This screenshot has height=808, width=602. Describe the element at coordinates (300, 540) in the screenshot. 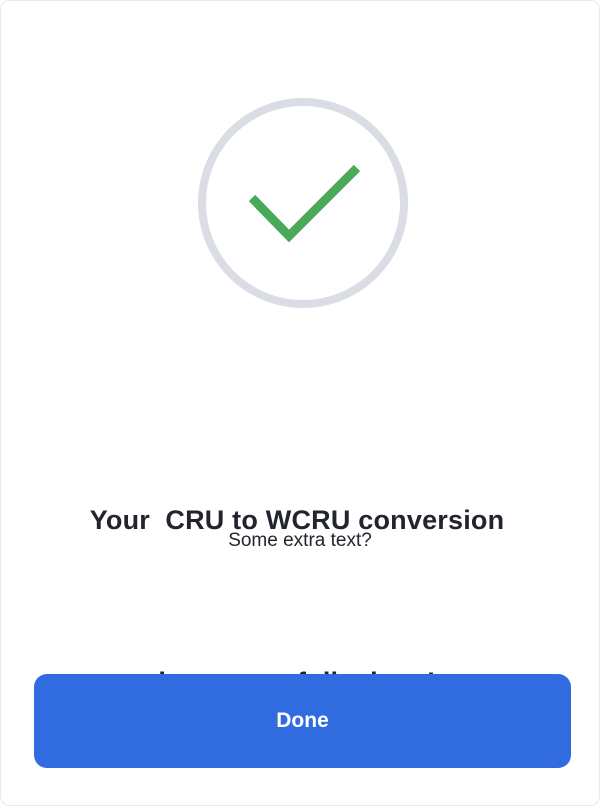

I see `extra-text: Some extra text?` at that location.